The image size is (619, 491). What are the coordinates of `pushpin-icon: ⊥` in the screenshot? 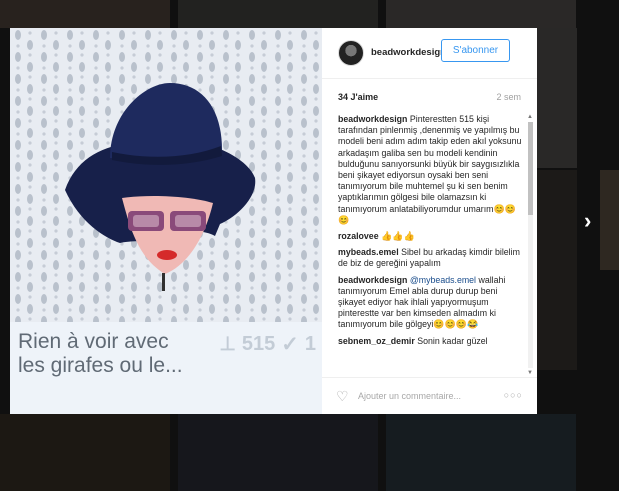 It's located at (227, 344).